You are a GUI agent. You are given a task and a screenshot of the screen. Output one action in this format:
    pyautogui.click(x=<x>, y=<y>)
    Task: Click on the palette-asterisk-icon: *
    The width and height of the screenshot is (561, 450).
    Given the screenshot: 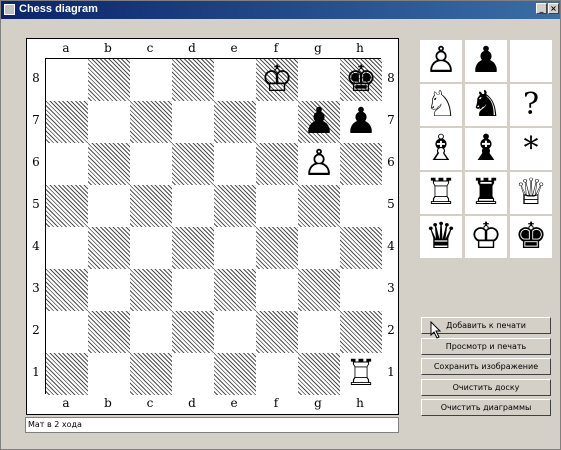 What is the action you would take?
    pyautogui.click(x=531, y=149)
    